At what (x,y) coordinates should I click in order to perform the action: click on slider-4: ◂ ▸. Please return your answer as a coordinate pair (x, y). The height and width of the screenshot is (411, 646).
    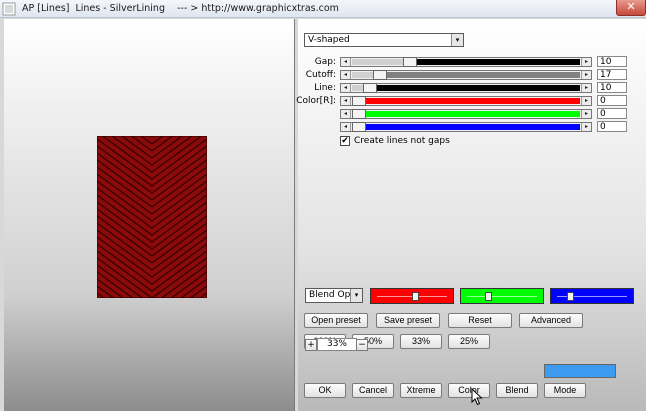
    Looking at the image, I should click on (466, 101).